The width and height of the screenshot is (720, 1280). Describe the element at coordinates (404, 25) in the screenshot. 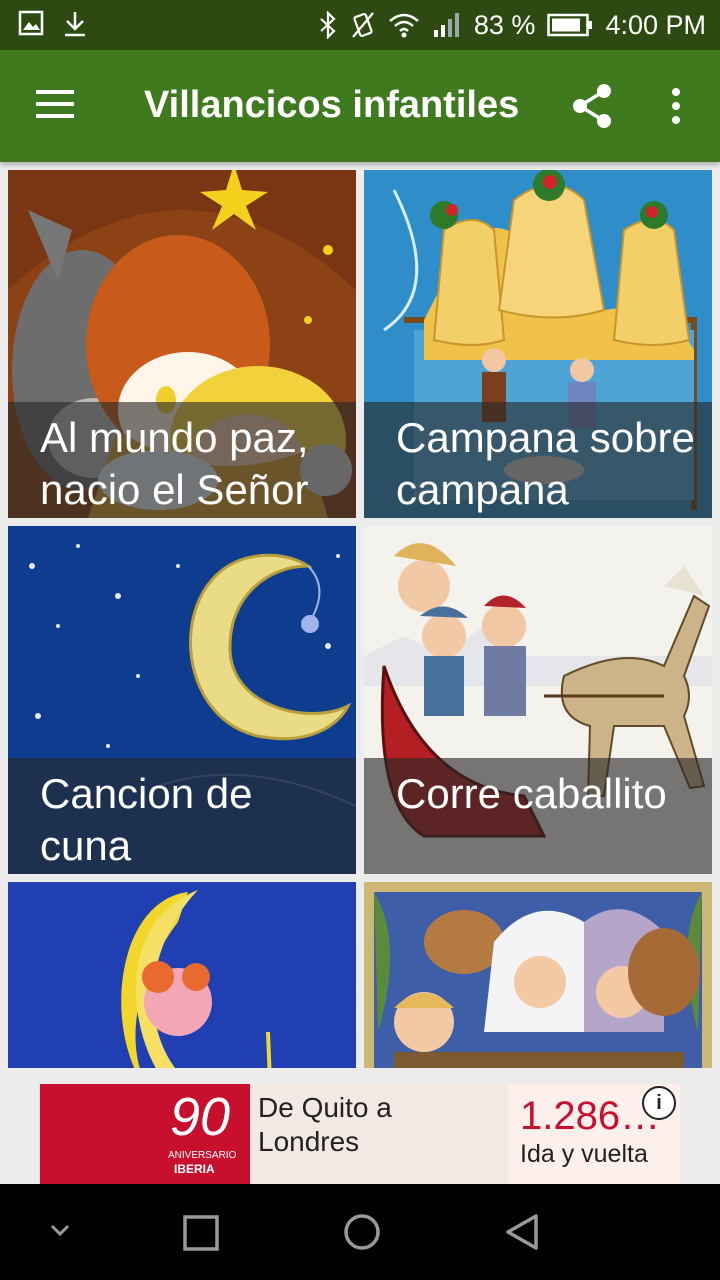

I see `wifi-icon` at that location.